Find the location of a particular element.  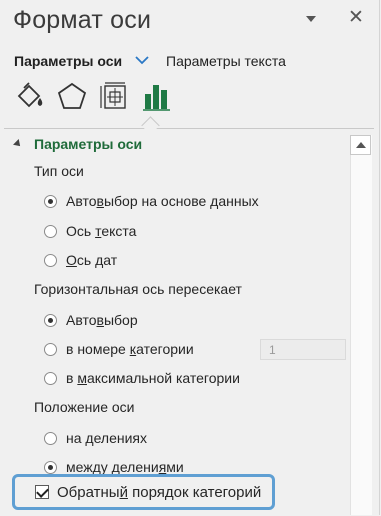

section-axis-options-title: Параметры оси is located at coordinates (88, 144).